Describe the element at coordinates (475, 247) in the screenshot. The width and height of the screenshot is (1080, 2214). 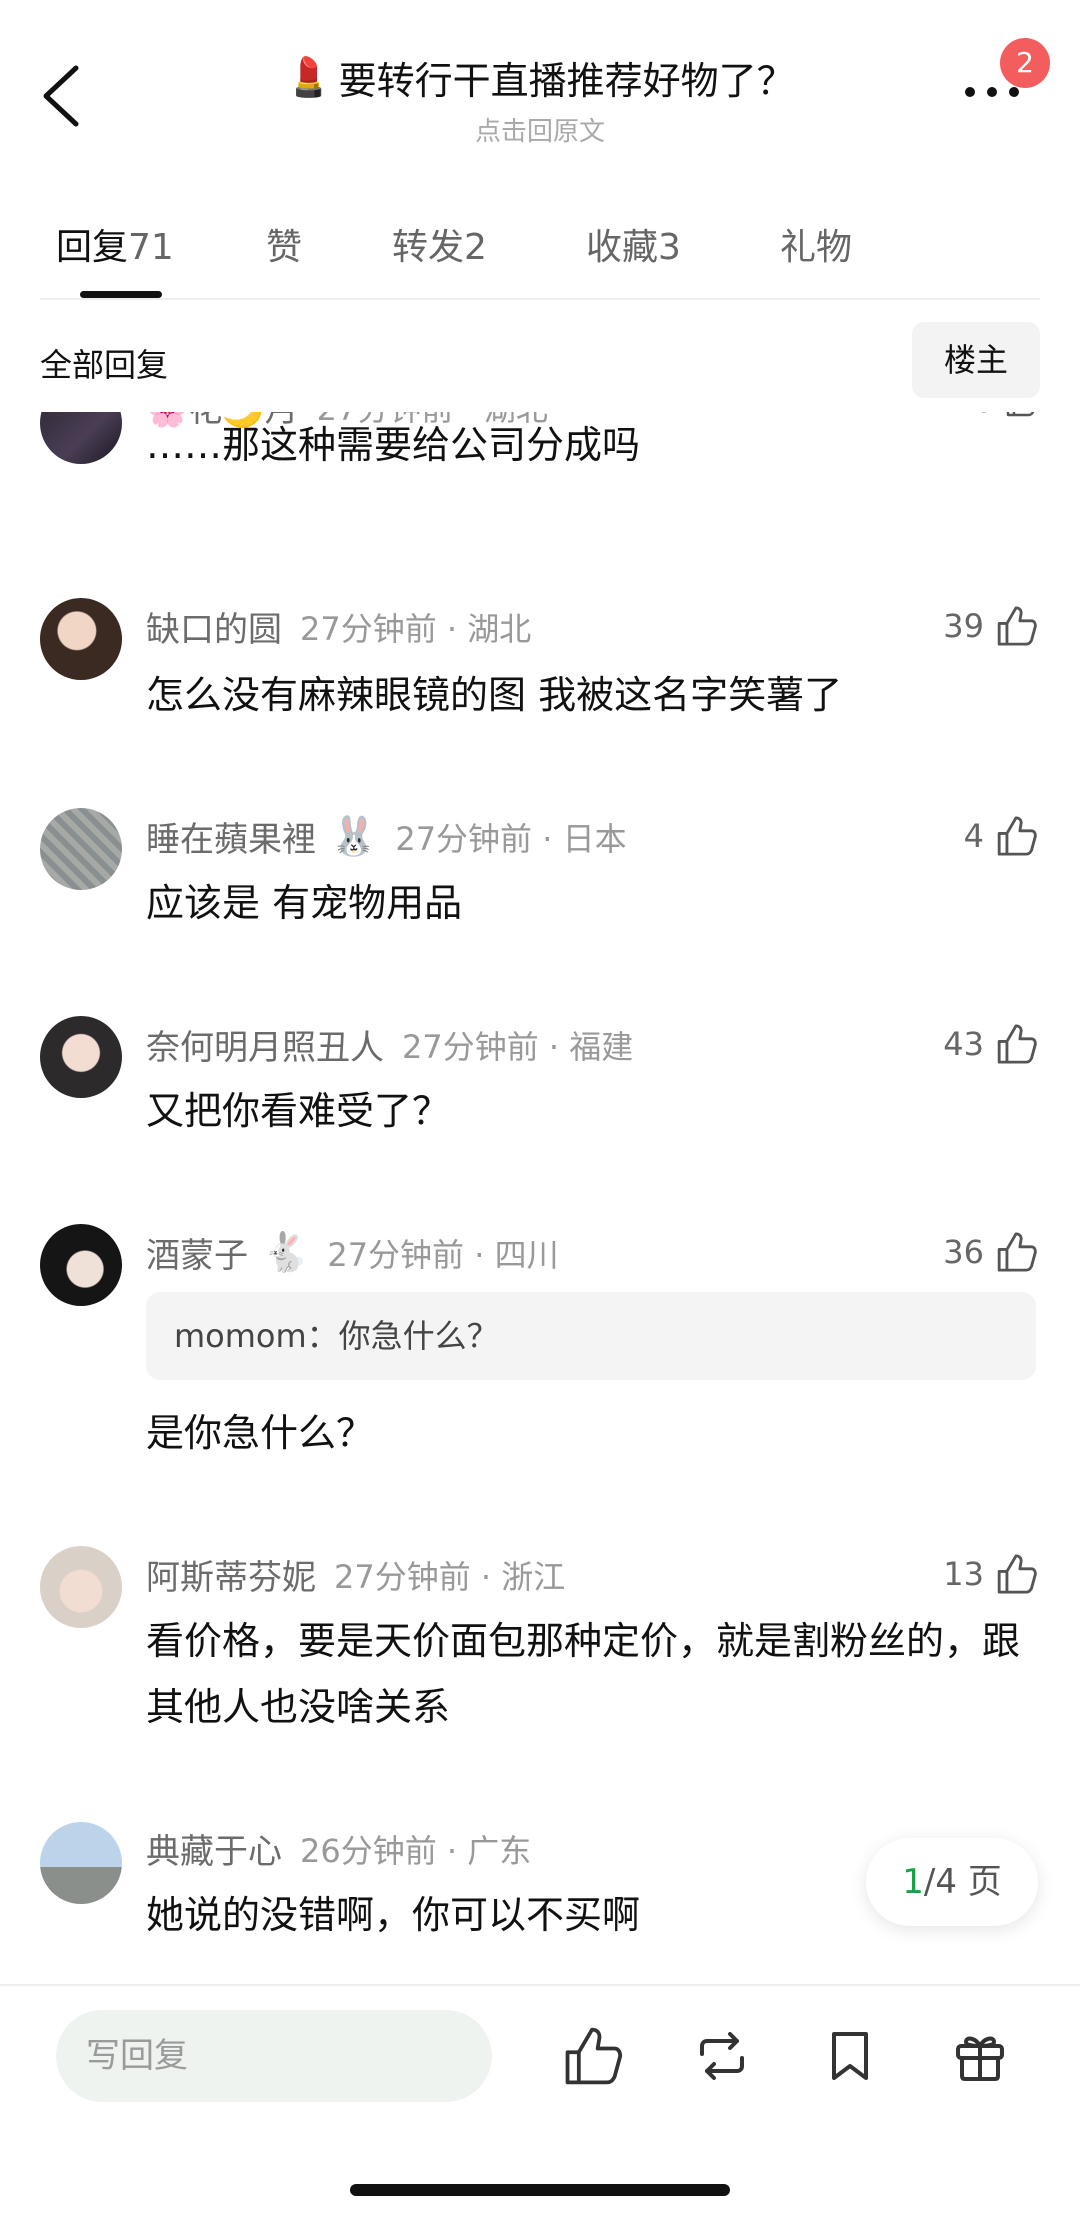
I see `tab-count: 2` at that location.